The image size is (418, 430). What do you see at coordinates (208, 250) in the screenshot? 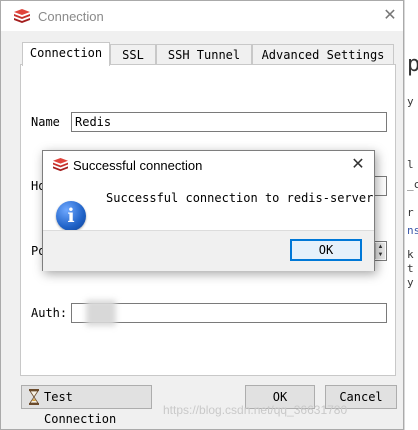
I see `dialog-footer: OK` at bounding box center [208, 250].